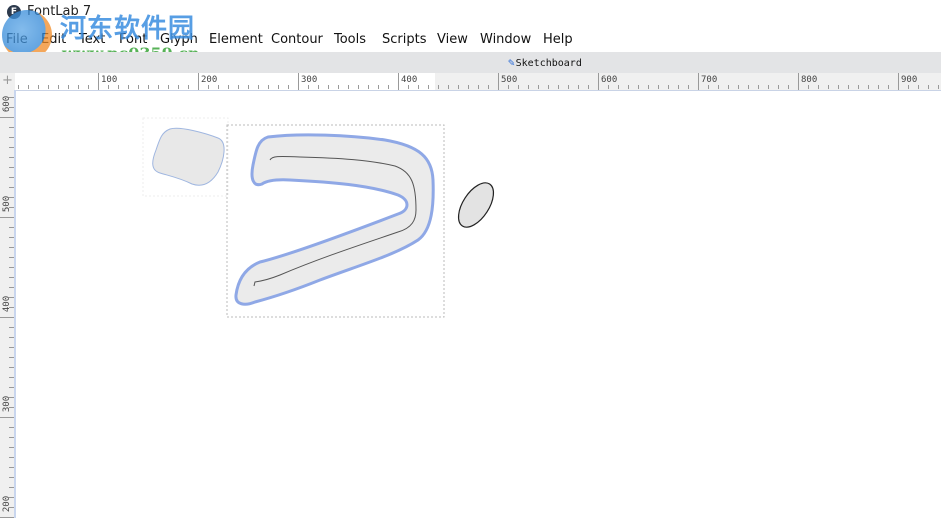 The image size is (941, 518). Describe the element at coordinates (470, 82) in the screenshot. I see `horizontal-ruler` at that location.